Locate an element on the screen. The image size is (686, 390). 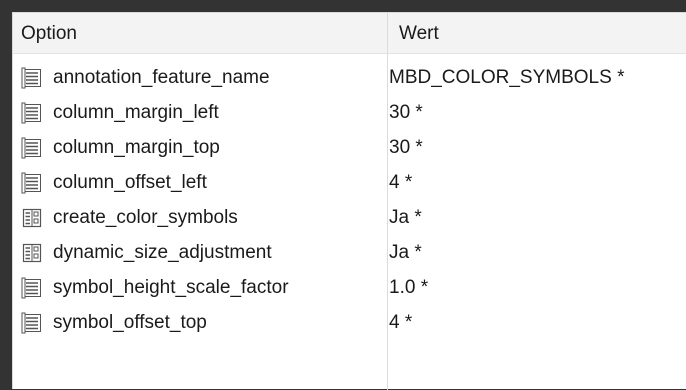
option-name: dynamic_size_adjustment is located at coordinates (162, 252).